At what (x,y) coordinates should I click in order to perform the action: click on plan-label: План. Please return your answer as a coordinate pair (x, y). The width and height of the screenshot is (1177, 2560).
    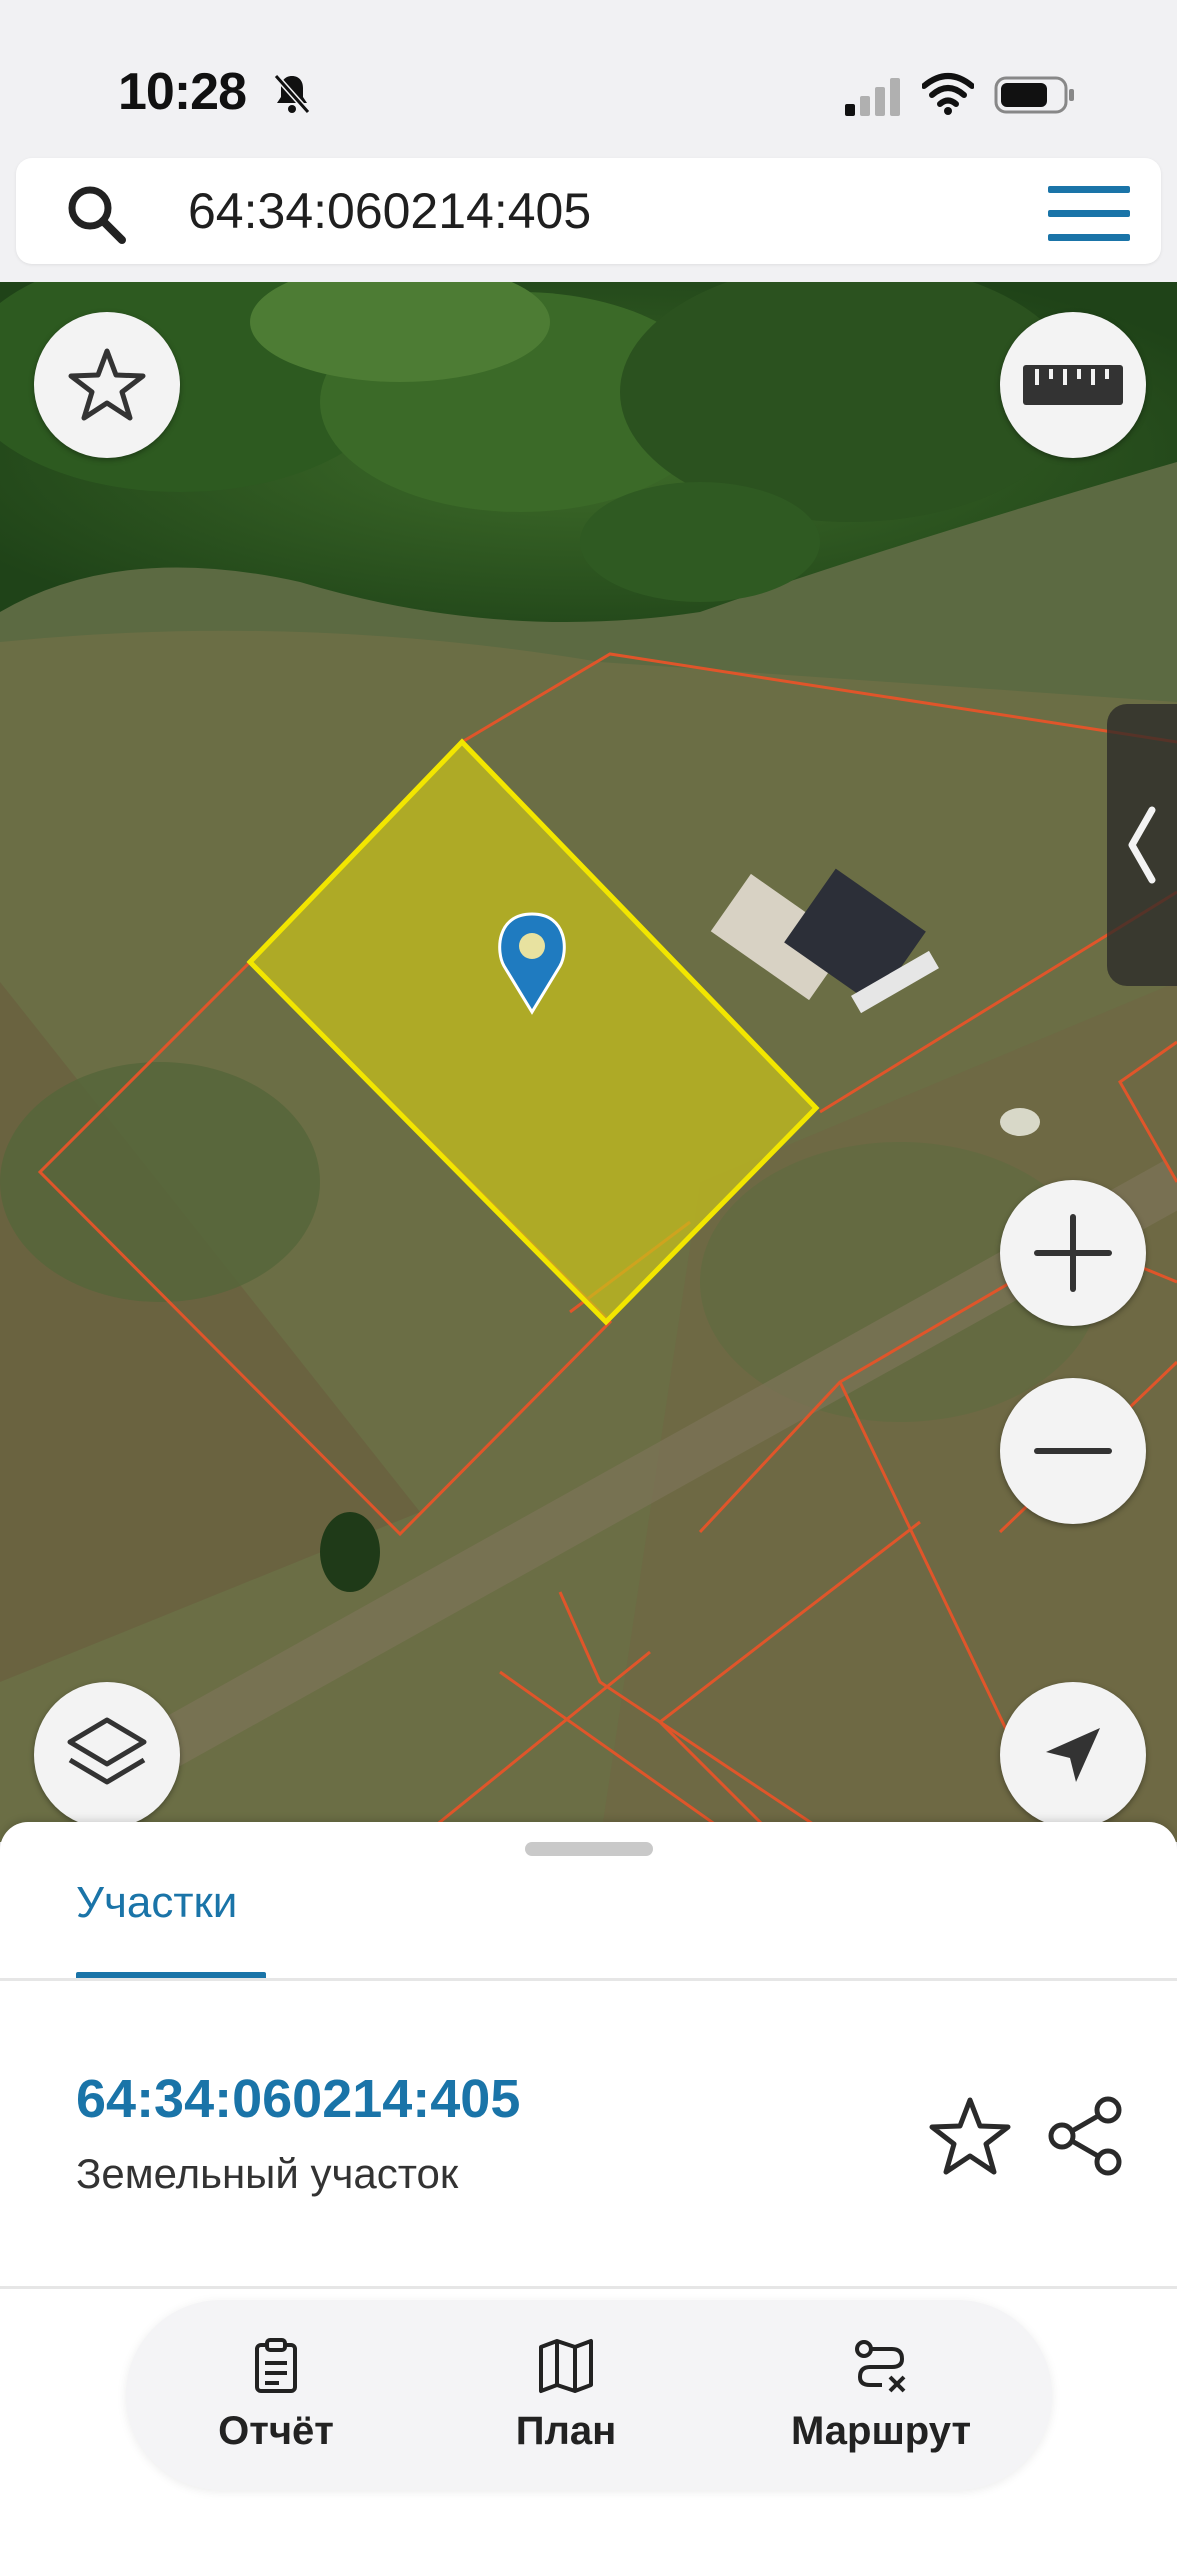
    Looking at the image, I should click on (566, 2430).